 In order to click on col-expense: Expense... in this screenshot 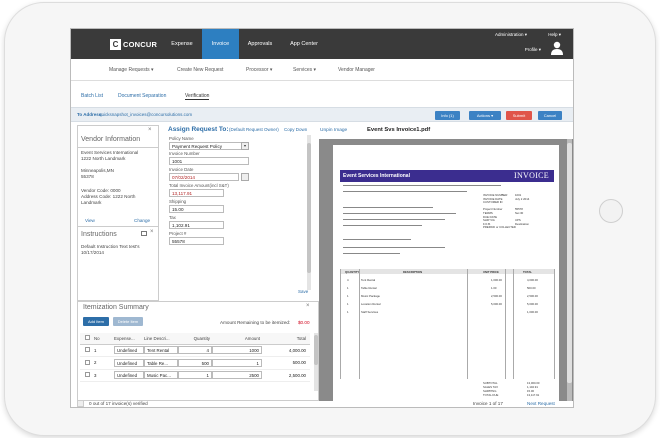, I will do `click(129, 339)`.